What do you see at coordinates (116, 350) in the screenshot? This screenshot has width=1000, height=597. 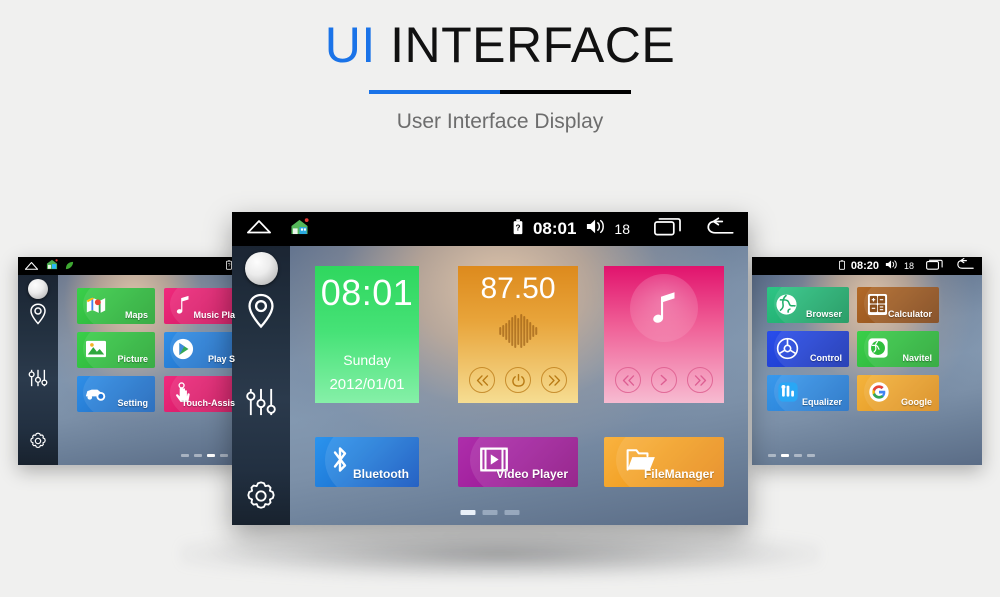 I see `app-tile-picture: Picture` at bounding box center [116, 350].